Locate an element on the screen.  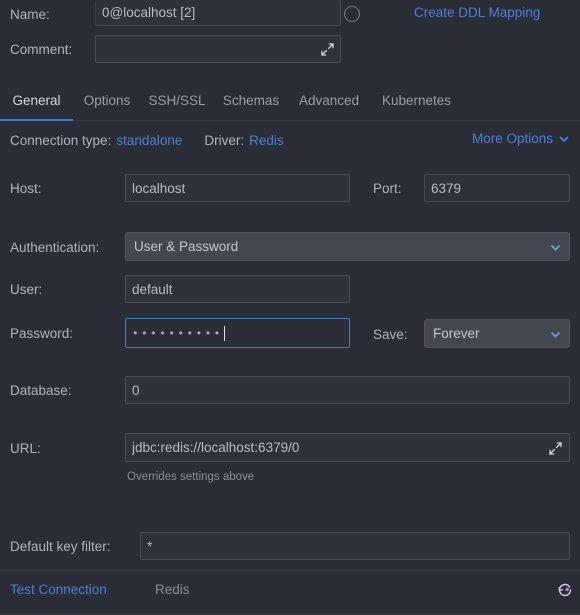
key-filter-label: Default key filter: is located at coordinates (60, 546).